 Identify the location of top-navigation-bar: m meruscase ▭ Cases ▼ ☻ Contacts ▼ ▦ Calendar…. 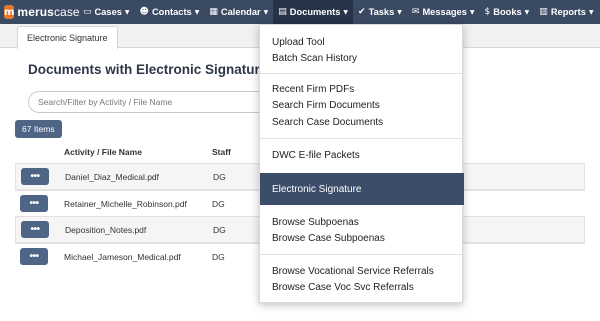
(300, 12).